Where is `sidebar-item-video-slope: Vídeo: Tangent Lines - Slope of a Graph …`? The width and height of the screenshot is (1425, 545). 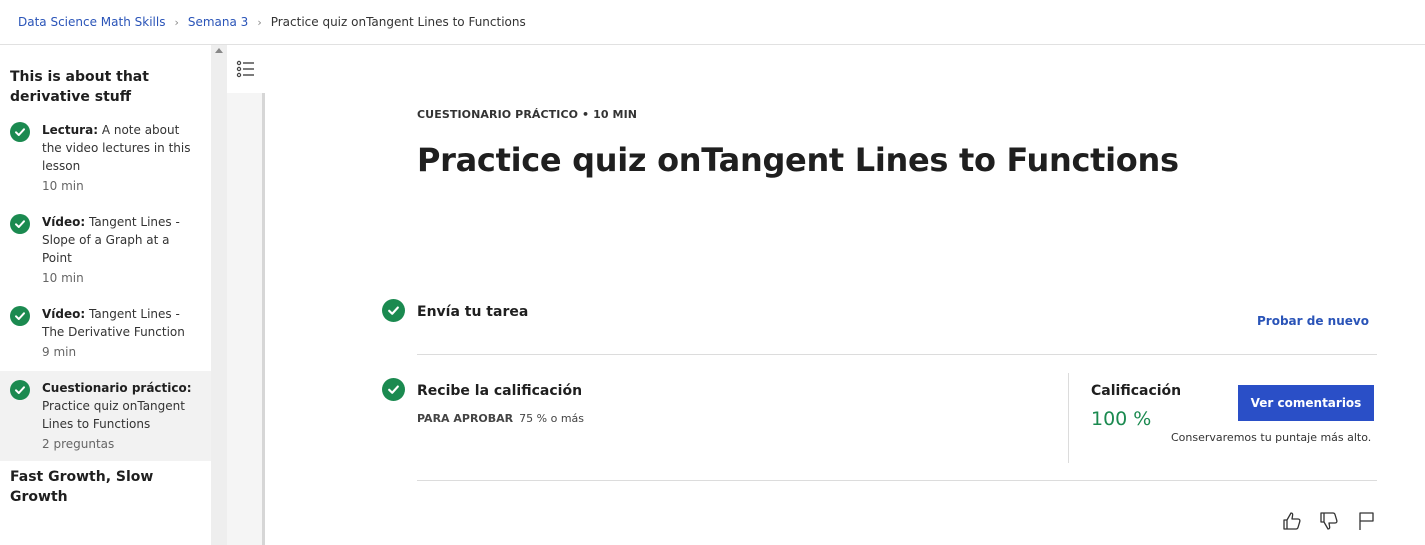
sidebar-item-video-slope: Vídeo: Tangent Lines - Slope of a Graph … is located at coordinates (105, 250).